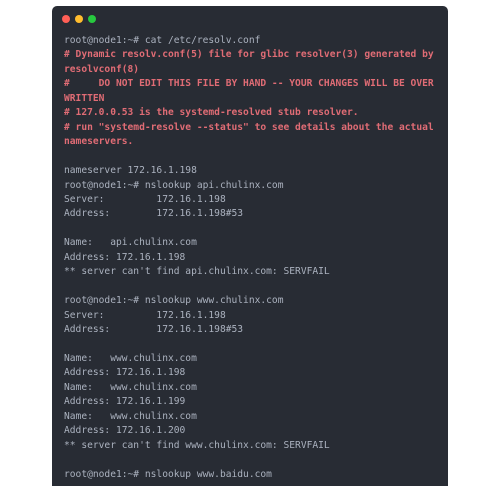 The width and height of the screenshot is (480, 486). What do you see at coordinates (125, 431) in the screenshot?
I see `terminal-line: Address: 172.16.1.200` at bounding box center [125, 431].